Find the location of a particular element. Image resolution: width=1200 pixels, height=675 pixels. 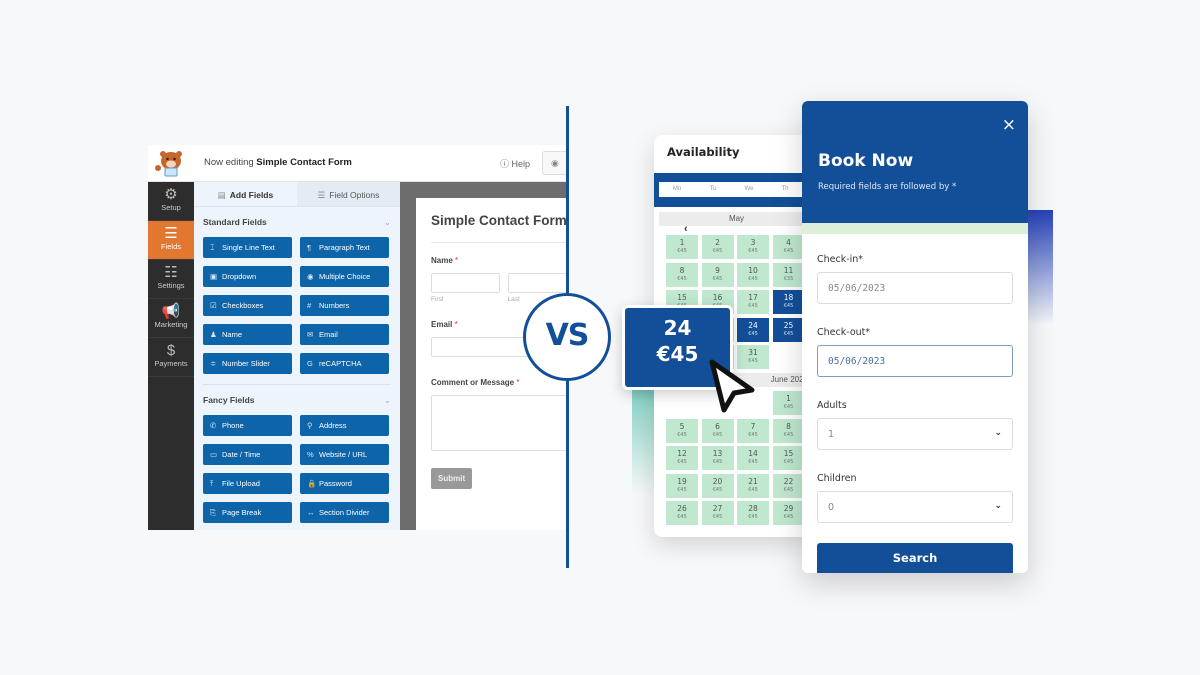

field-button-label: reCAPTCHA is located at coordinates (340, 363).